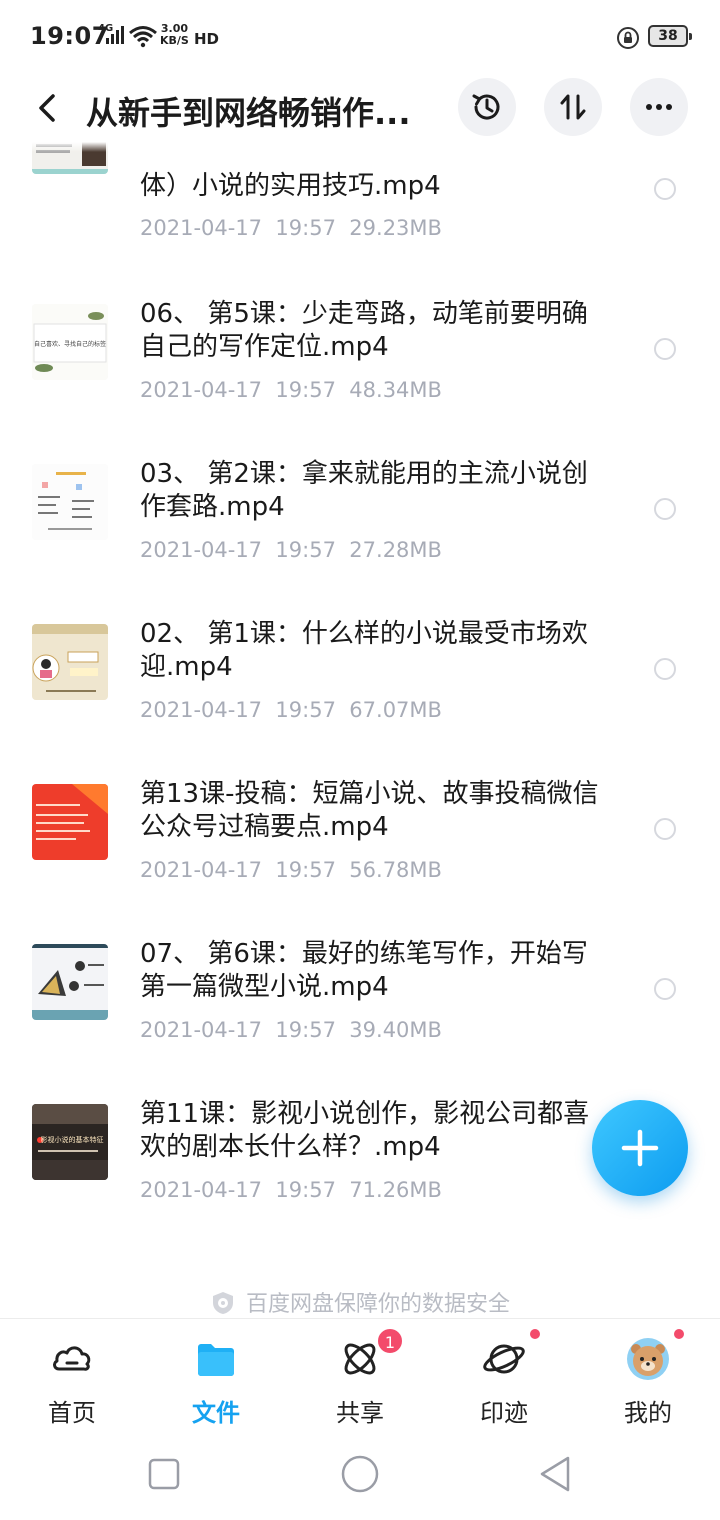 Image resolution: width=720 pixels, height=1520 pixels. What do you see at coordinates (72, 1413) in the screenshot?
I see `nav-label: 首页` at bounding box center [72, 1413].